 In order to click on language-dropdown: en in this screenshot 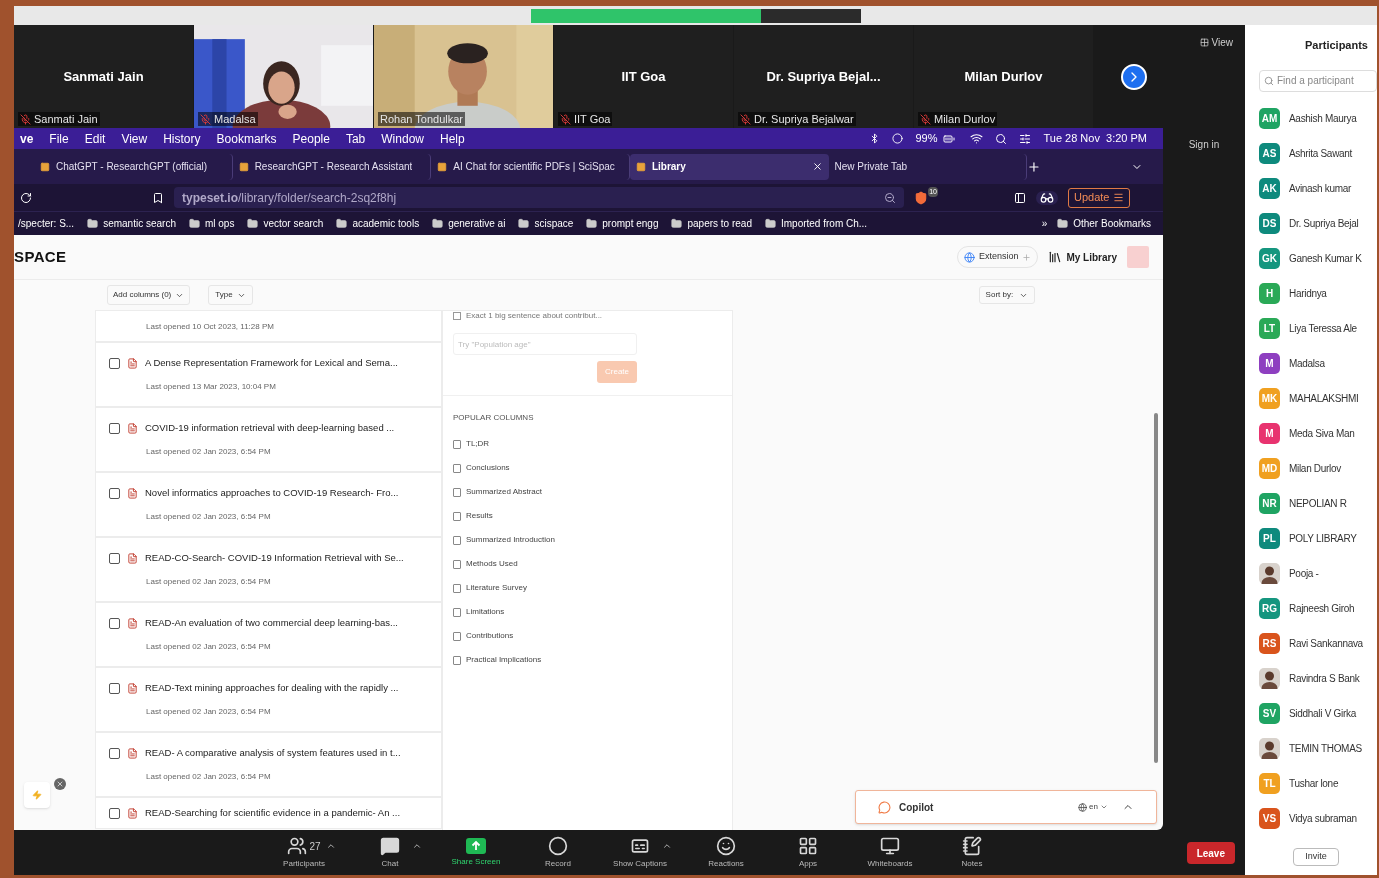, I will do `click(1093, 807)`.